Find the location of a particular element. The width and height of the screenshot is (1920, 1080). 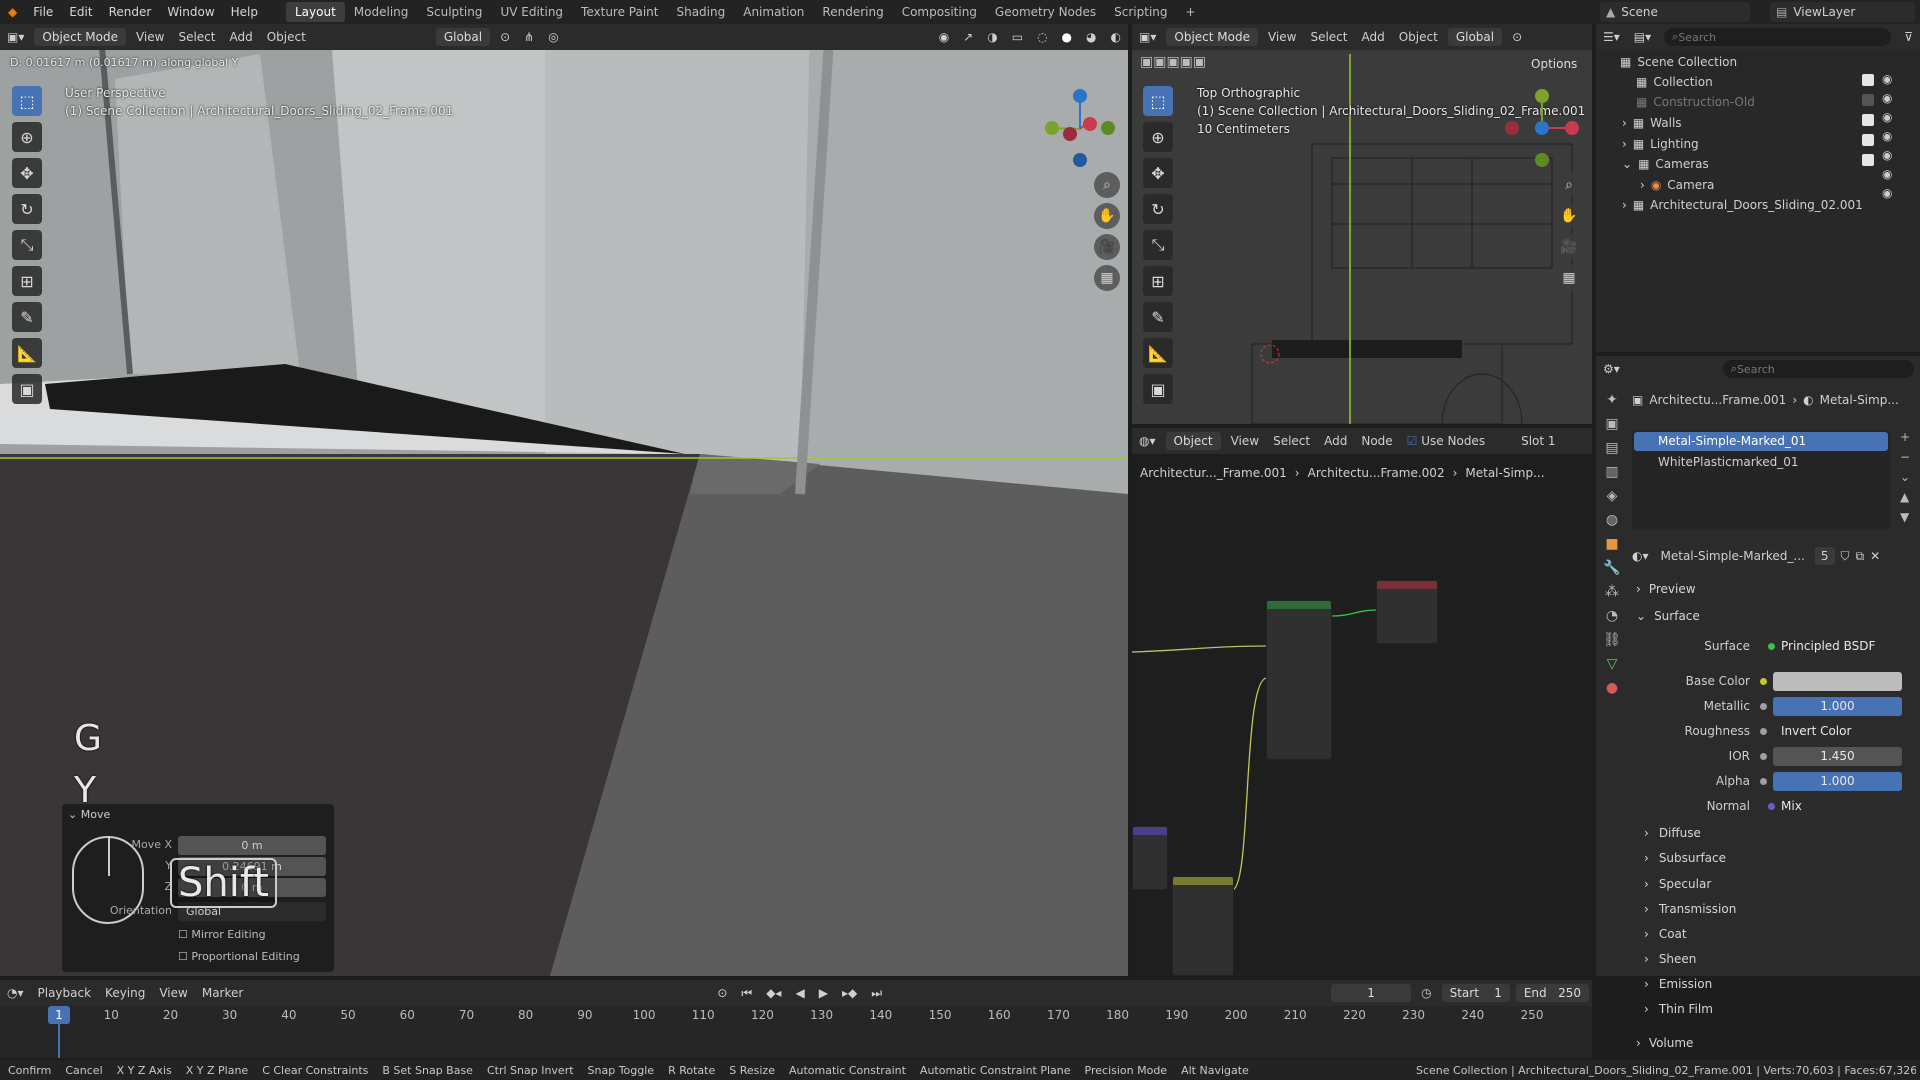

top-navigation-gizmo is located at coordinates (1540, 129).